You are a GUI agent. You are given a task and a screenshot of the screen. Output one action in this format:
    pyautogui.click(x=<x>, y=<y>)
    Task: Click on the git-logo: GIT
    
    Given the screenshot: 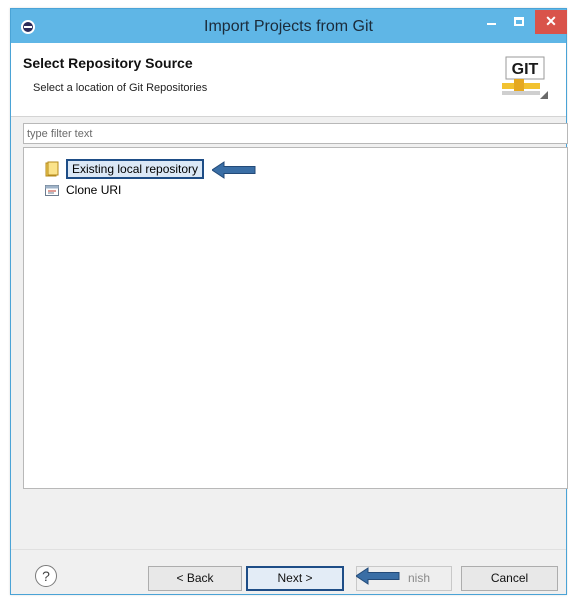 What is the action you would take?
    pyautogui.click(x=525, y=77)
    